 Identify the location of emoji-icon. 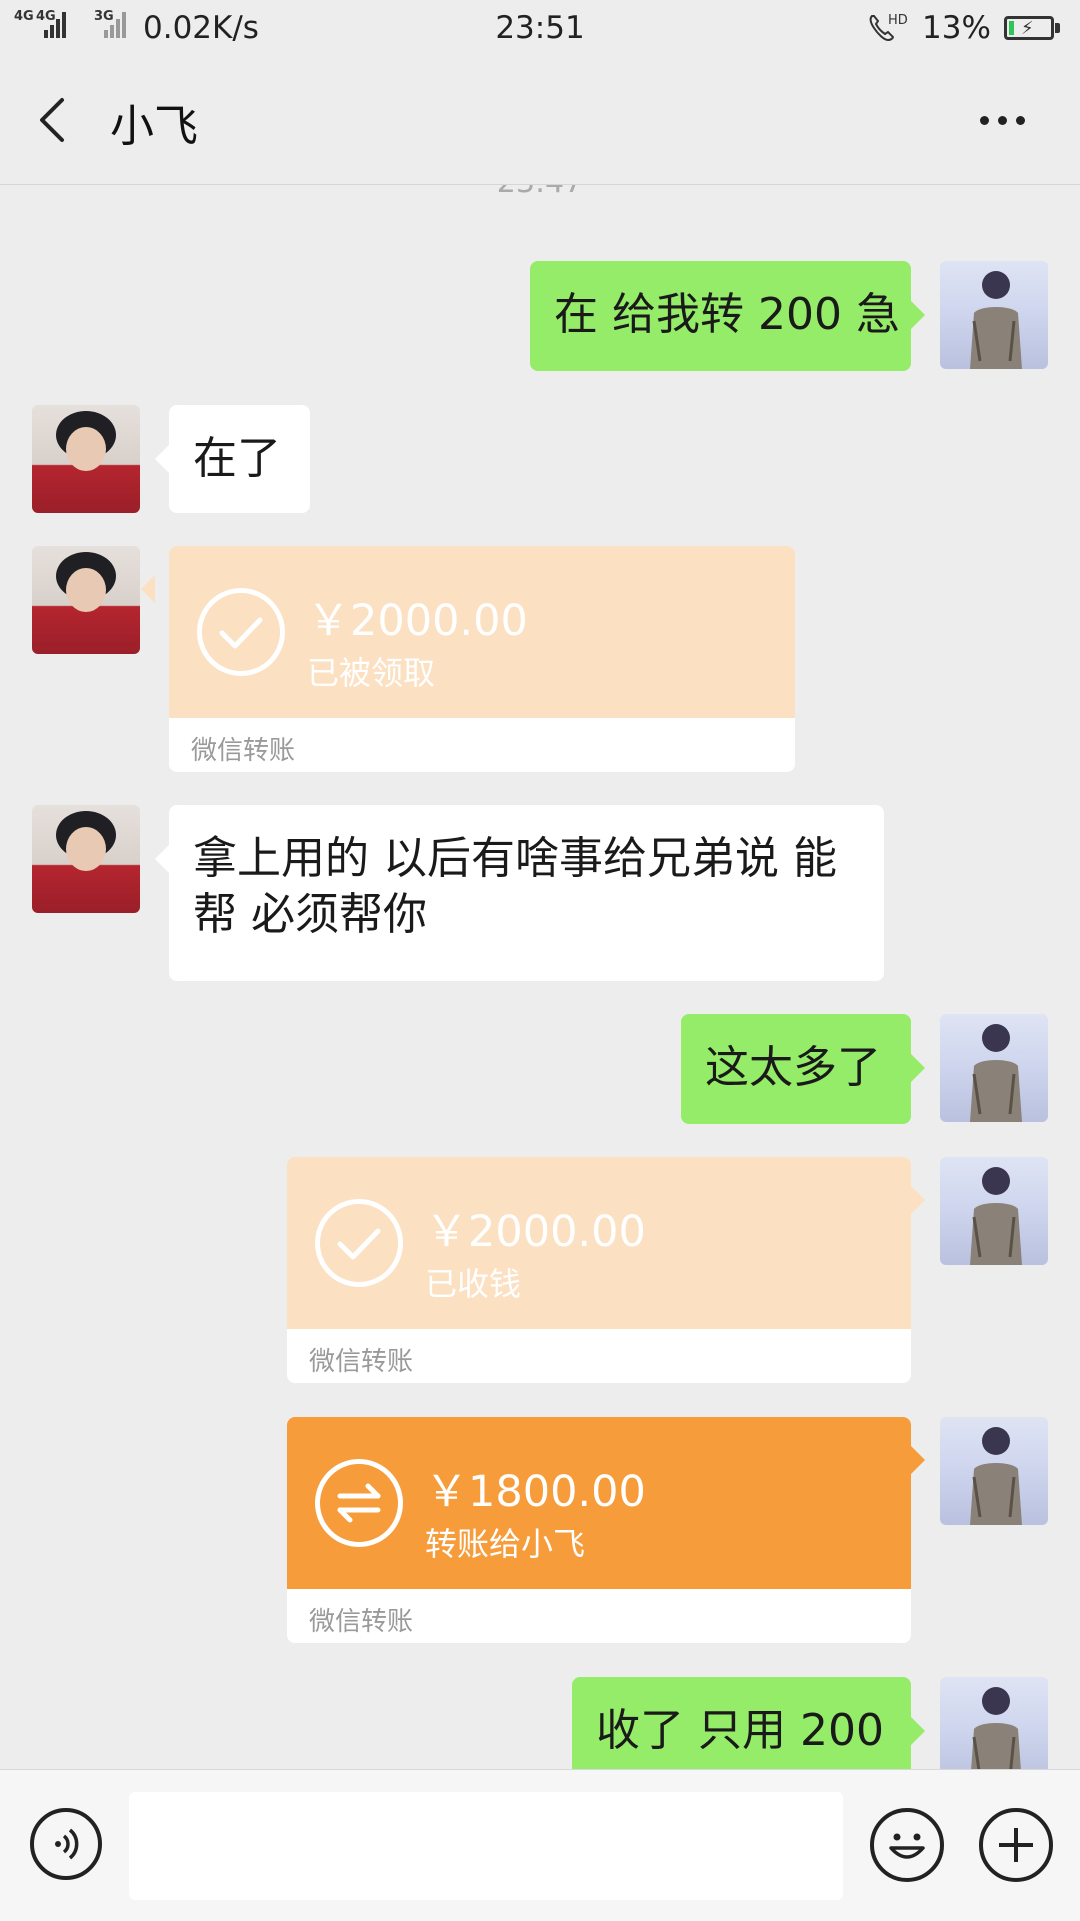
(907, 1846).